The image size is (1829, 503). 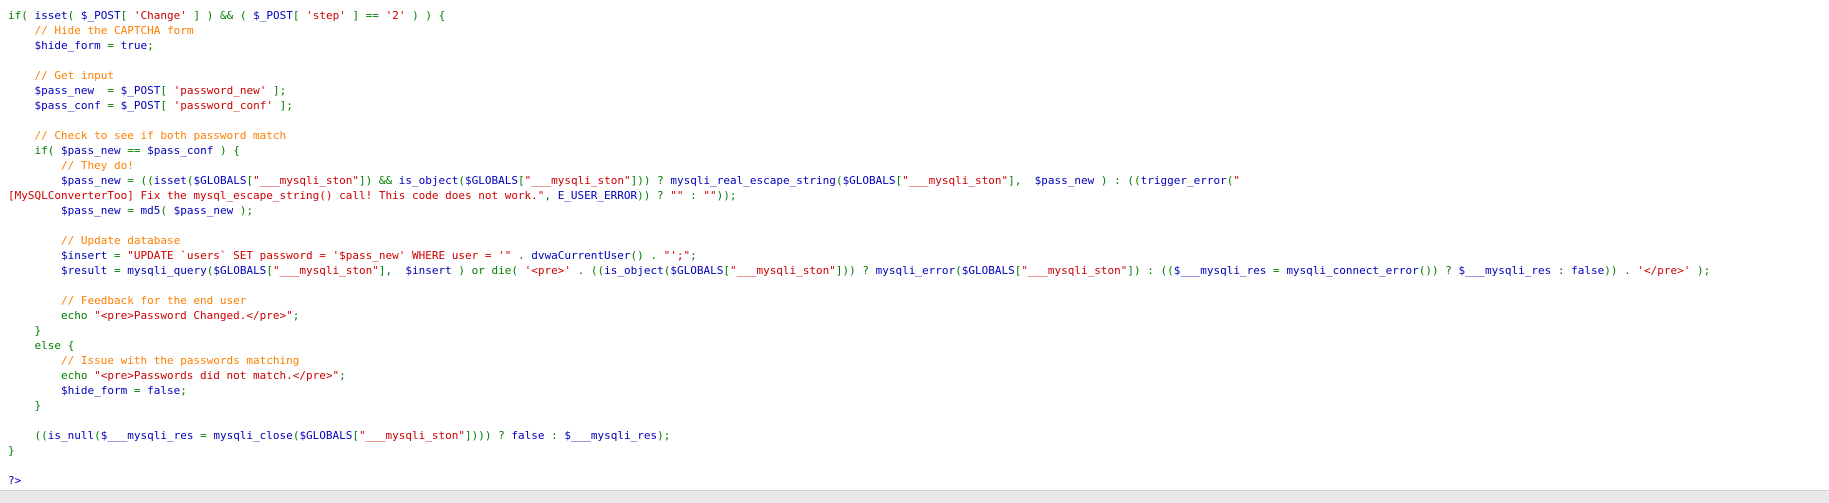 What do you see at coordinates (15, 480) in the screenshot?
I see `code-token: ?>` at bounding box center [15, 480].